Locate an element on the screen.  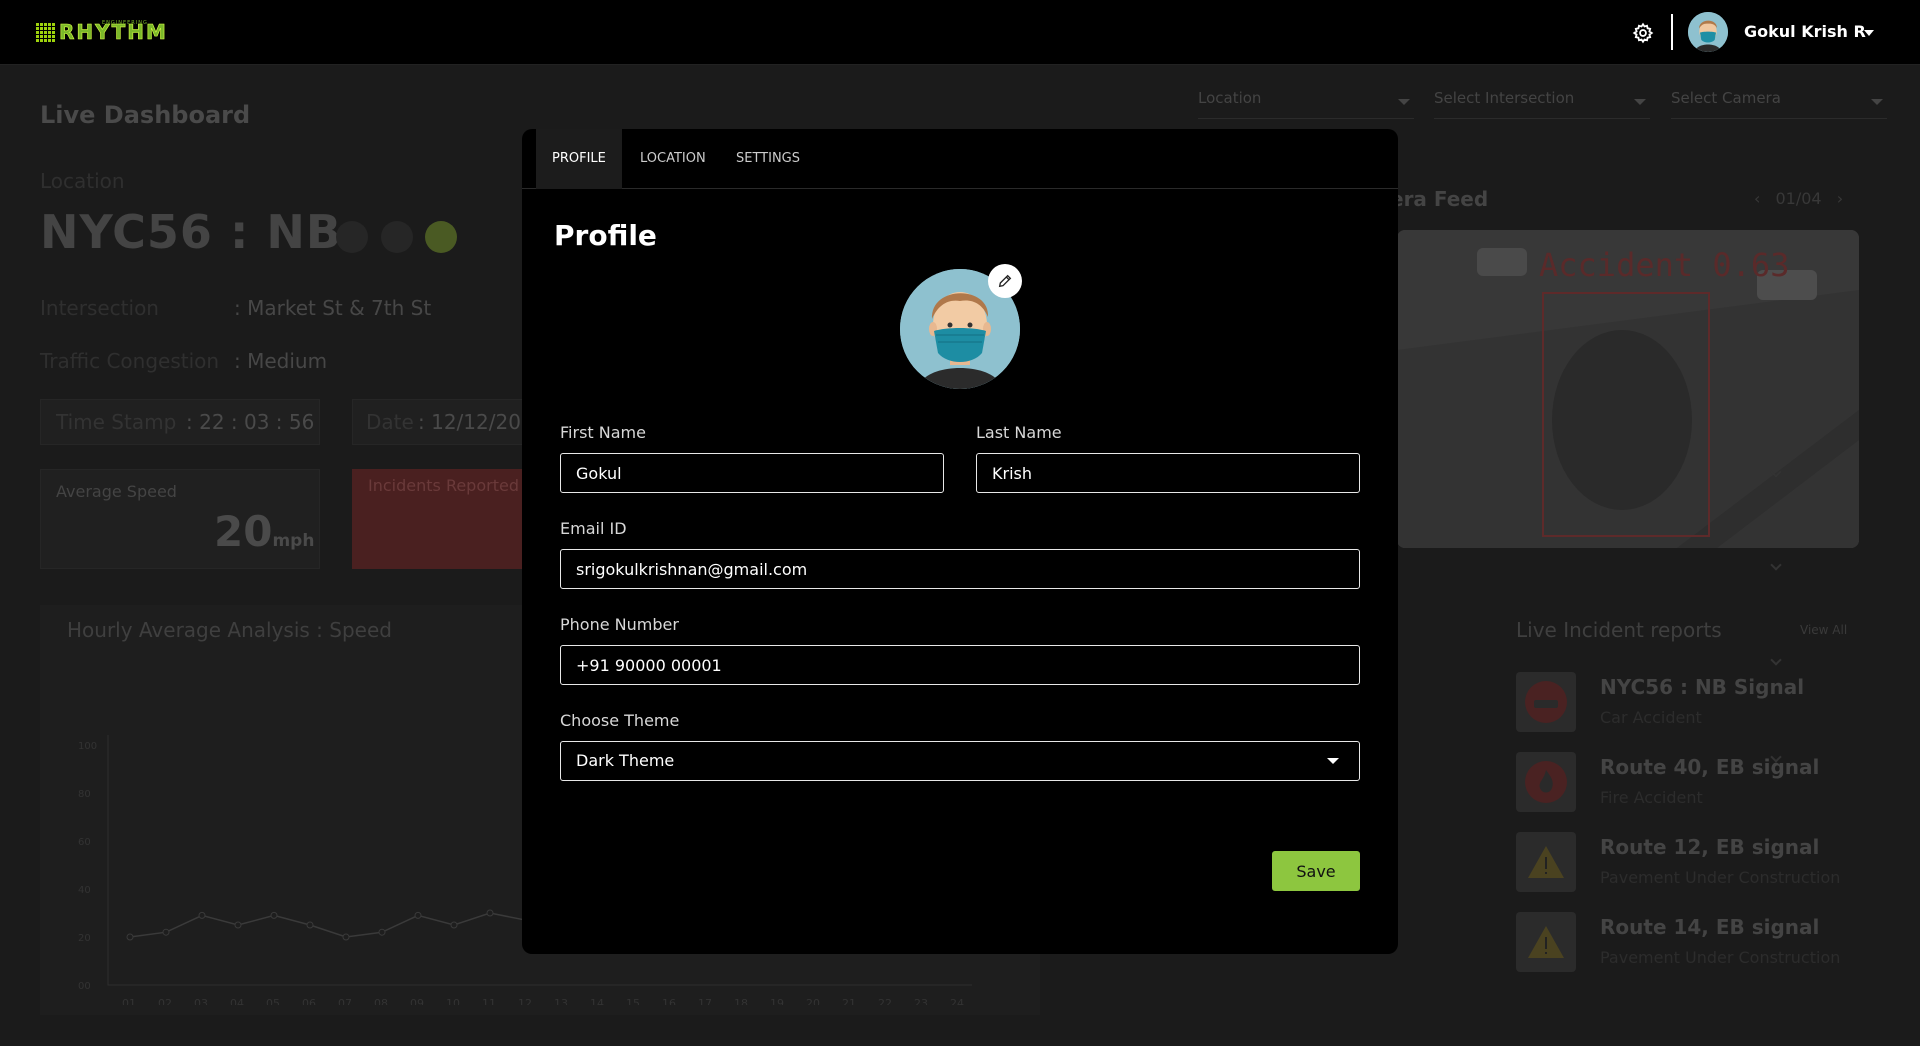
date-label: Date is located at coordinates (390, 422).